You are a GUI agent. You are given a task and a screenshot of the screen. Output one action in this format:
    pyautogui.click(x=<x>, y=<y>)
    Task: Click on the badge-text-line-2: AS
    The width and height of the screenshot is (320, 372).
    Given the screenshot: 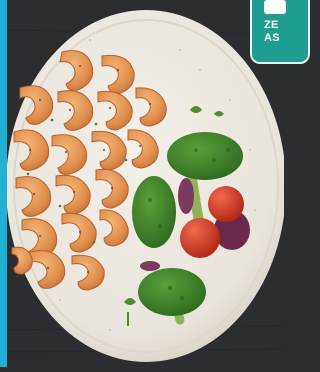 What is the action you would take?
    pyautogui.click(x=272, y=38)
    